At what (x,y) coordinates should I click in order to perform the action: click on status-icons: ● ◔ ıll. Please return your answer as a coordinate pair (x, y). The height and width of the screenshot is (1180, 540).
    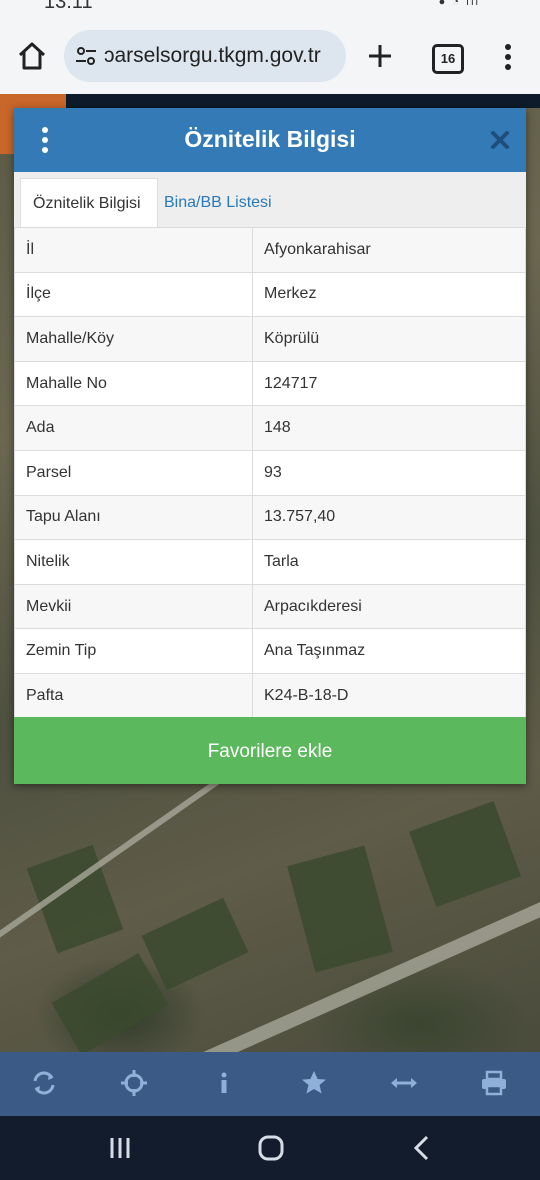
    Looking at the image, I should click on (459, 4).